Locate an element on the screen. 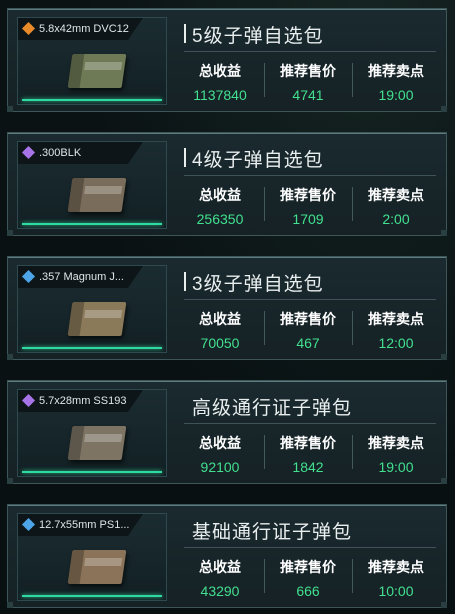 This screenshot has height=614, width=455. total-revenue-value: 92100 is located at coordinates (220, 467).